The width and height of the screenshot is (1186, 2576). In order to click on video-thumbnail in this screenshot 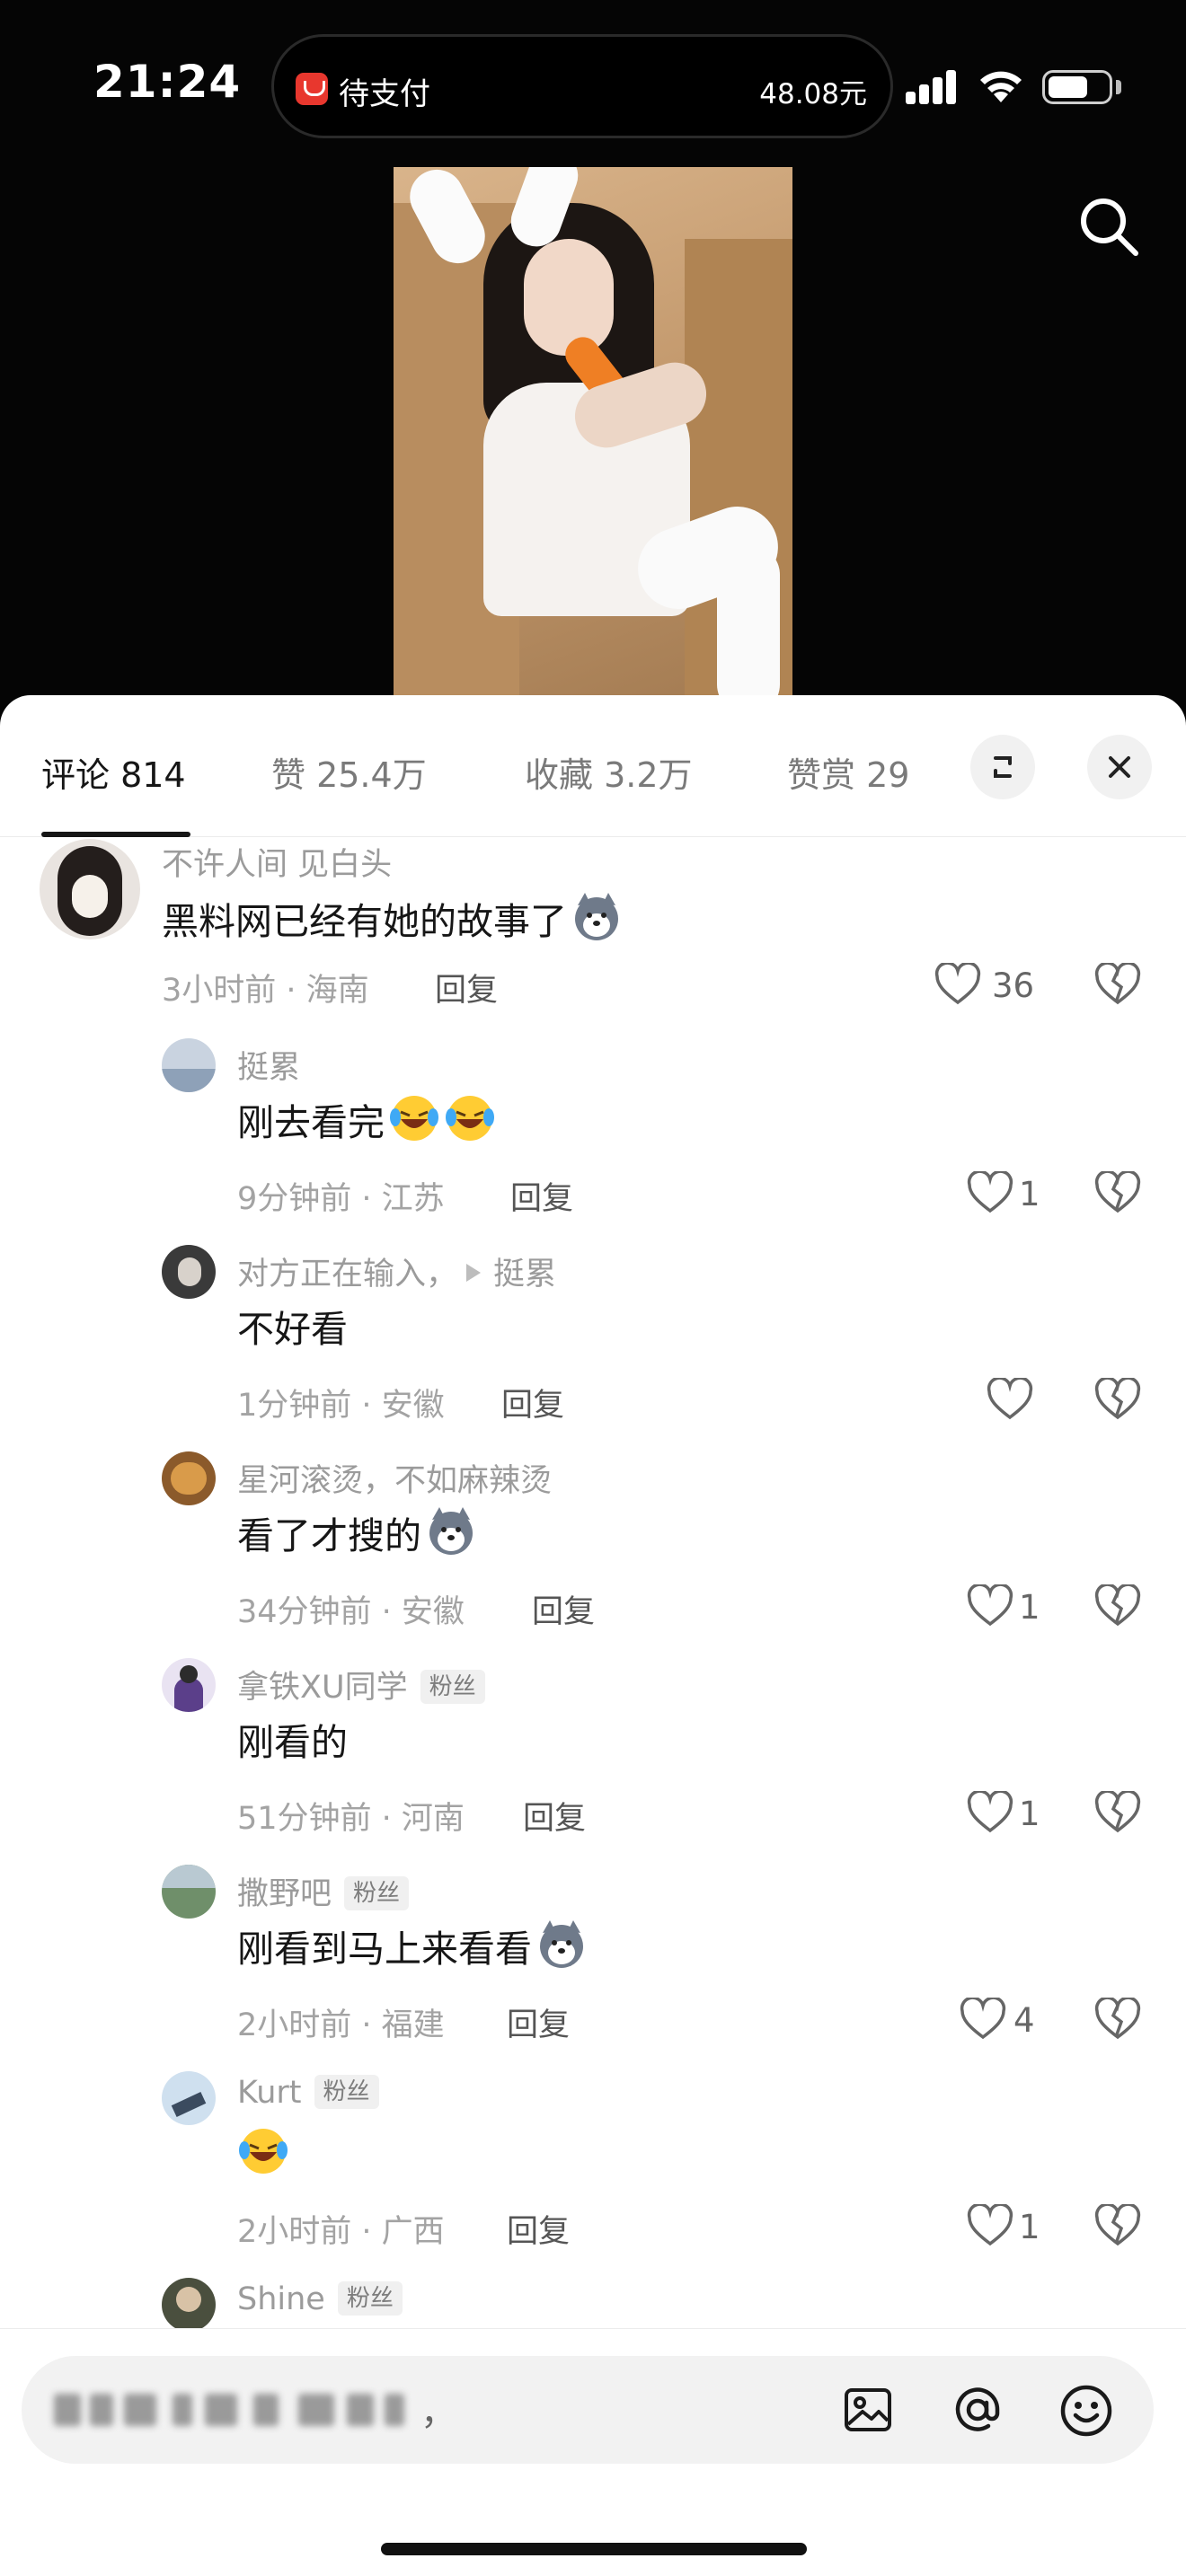, I will do `click(593, 432)`.